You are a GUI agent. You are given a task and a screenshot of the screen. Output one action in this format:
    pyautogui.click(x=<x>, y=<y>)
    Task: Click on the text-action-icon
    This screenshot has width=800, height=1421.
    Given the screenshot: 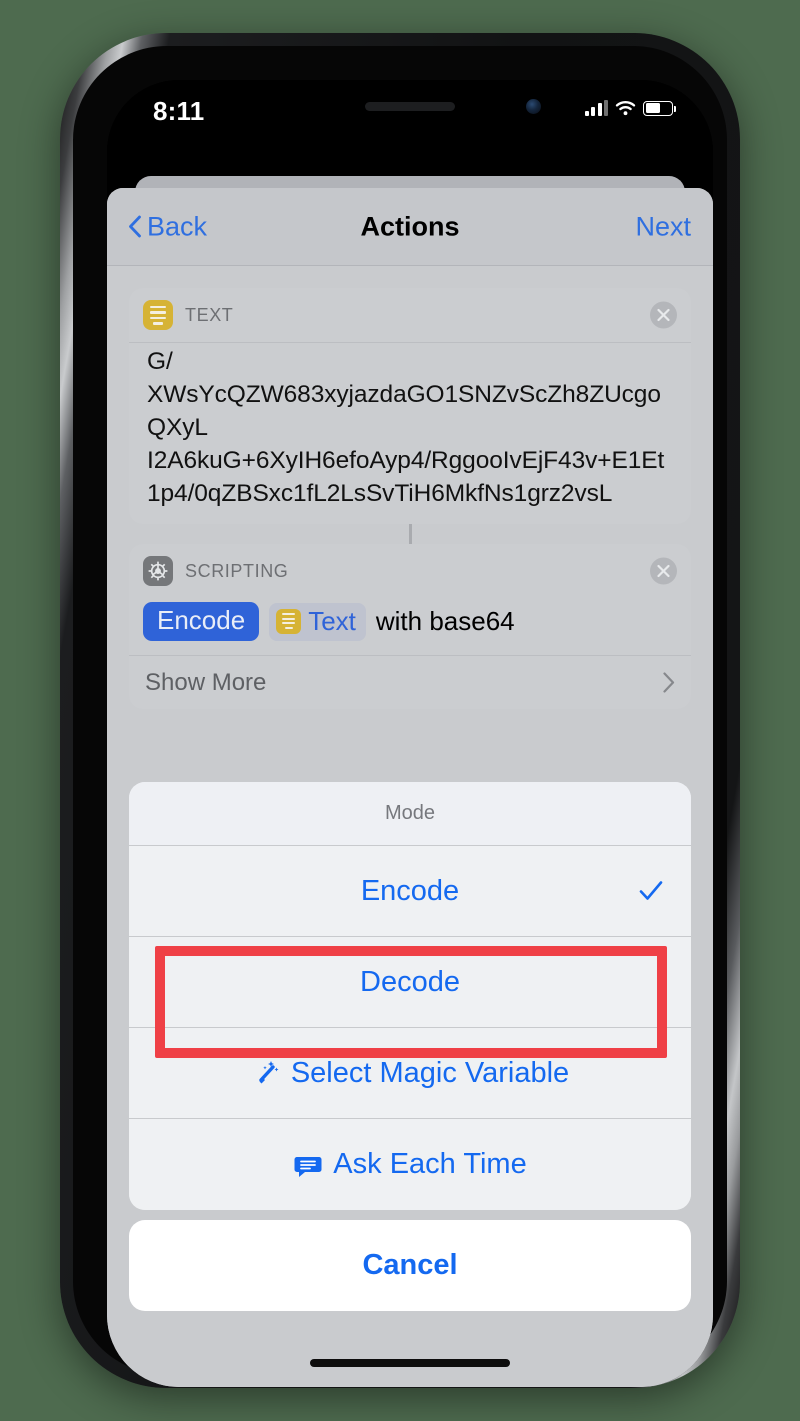 What is the action you would take?
    pyautogui.click(x=158, y=315)
    